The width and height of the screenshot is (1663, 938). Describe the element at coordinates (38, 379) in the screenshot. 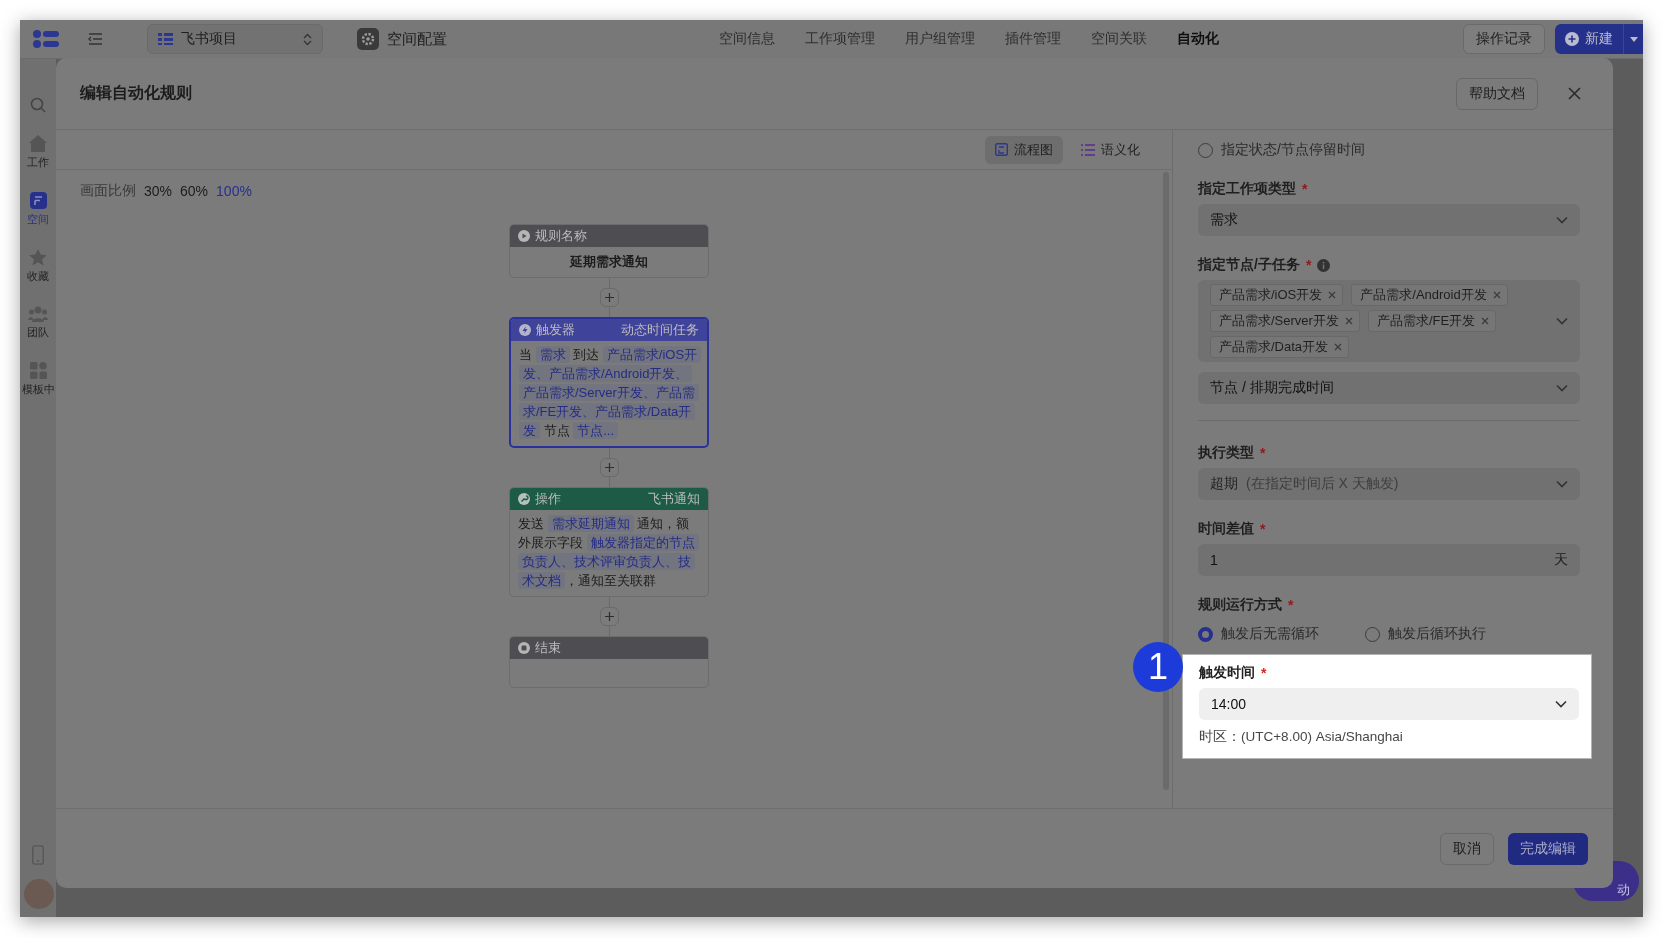

I see `sidebar-item: 模板中` at that location.